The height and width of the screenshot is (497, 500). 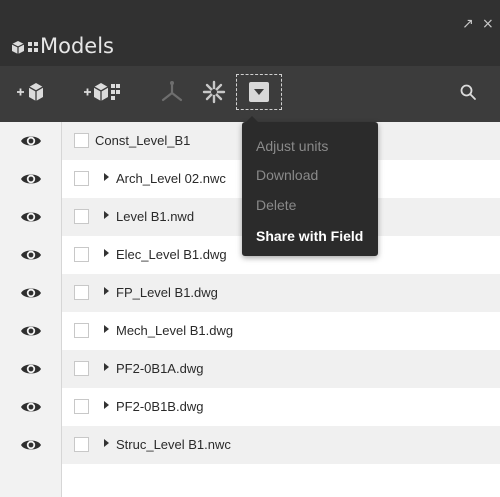 I want to click on sparkle-button, so click(x=214, y=92).